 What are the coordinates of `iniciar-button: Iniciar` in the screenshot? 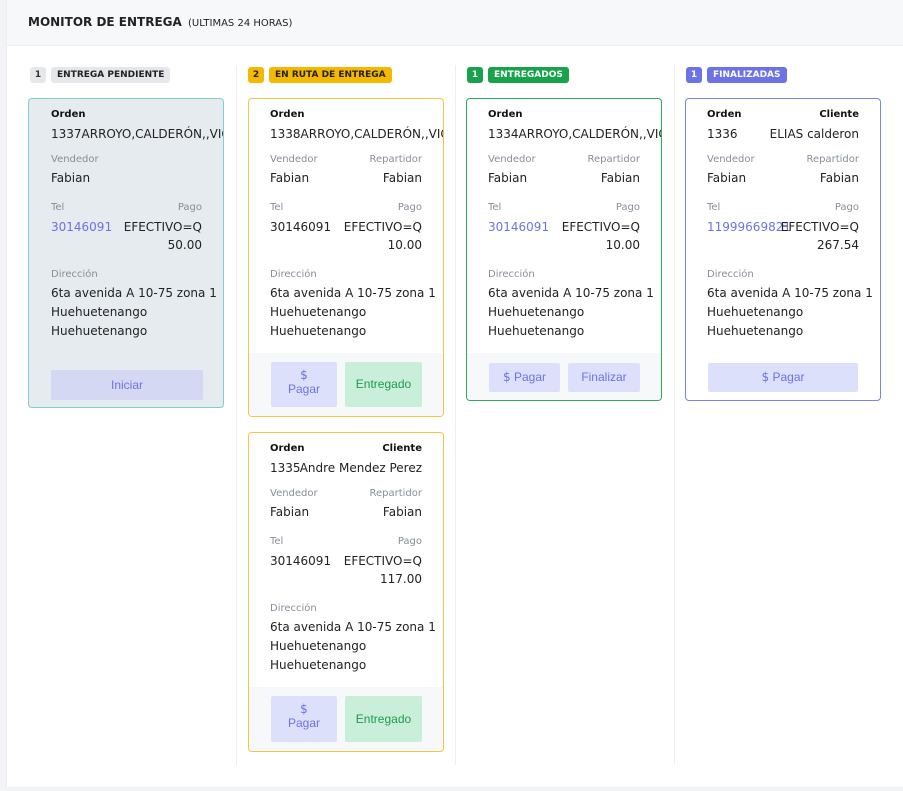 It's located at (127, 385).